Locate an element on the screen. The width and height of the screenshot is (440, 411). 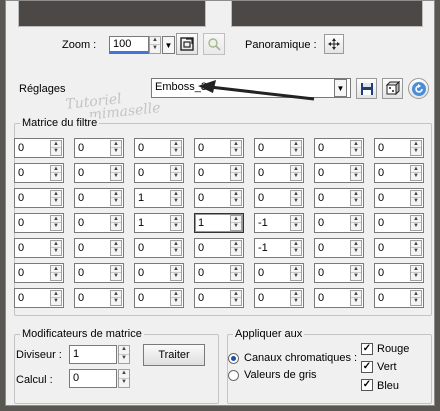
vert-checkbox: ✓ is located at coordinates (367, 367).